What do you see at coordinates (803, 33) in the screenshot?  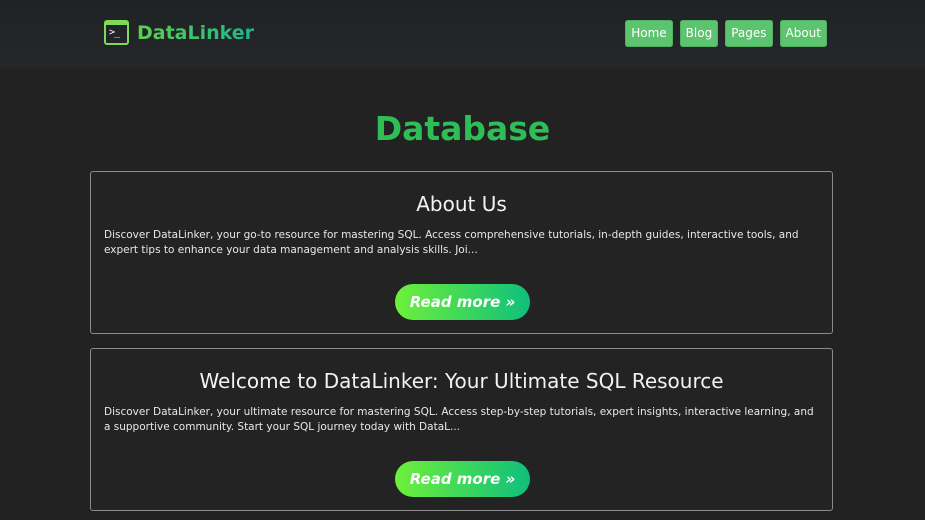 I see `nav-about-button: About` at bounding box center [803, 33].